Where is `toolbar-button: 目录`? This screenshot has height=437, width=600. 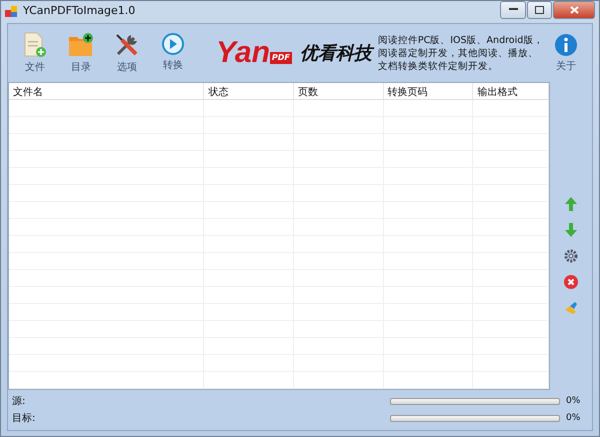 toolbar-button: 目录 is located at coordinates (81, 53).